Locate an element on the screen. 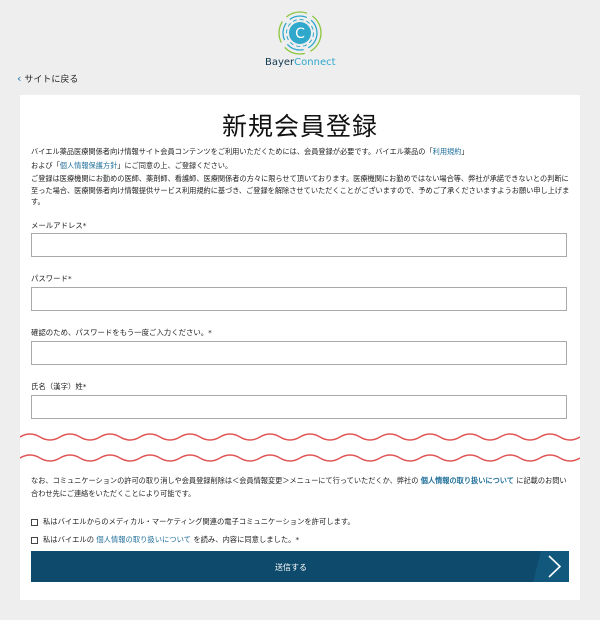 This screenshot has width=600, height=620. consent-privacy-checkbox is located at coordinates (34, 540).